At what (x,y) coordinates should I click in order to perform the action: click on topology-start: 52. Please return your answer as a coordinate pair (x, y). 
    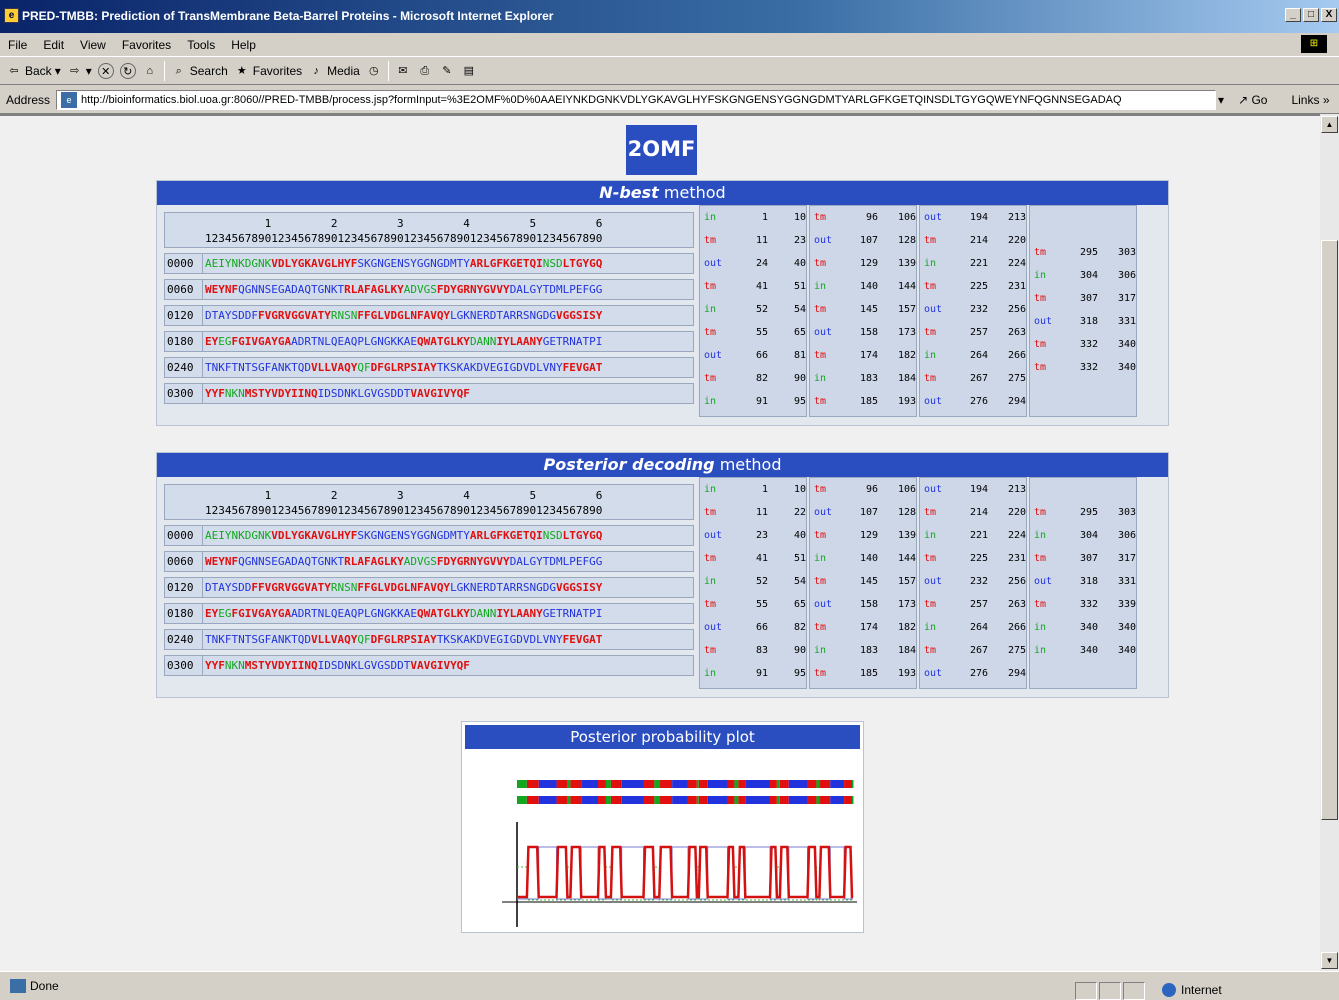
    Looking at the image, I should click on (761, 581).